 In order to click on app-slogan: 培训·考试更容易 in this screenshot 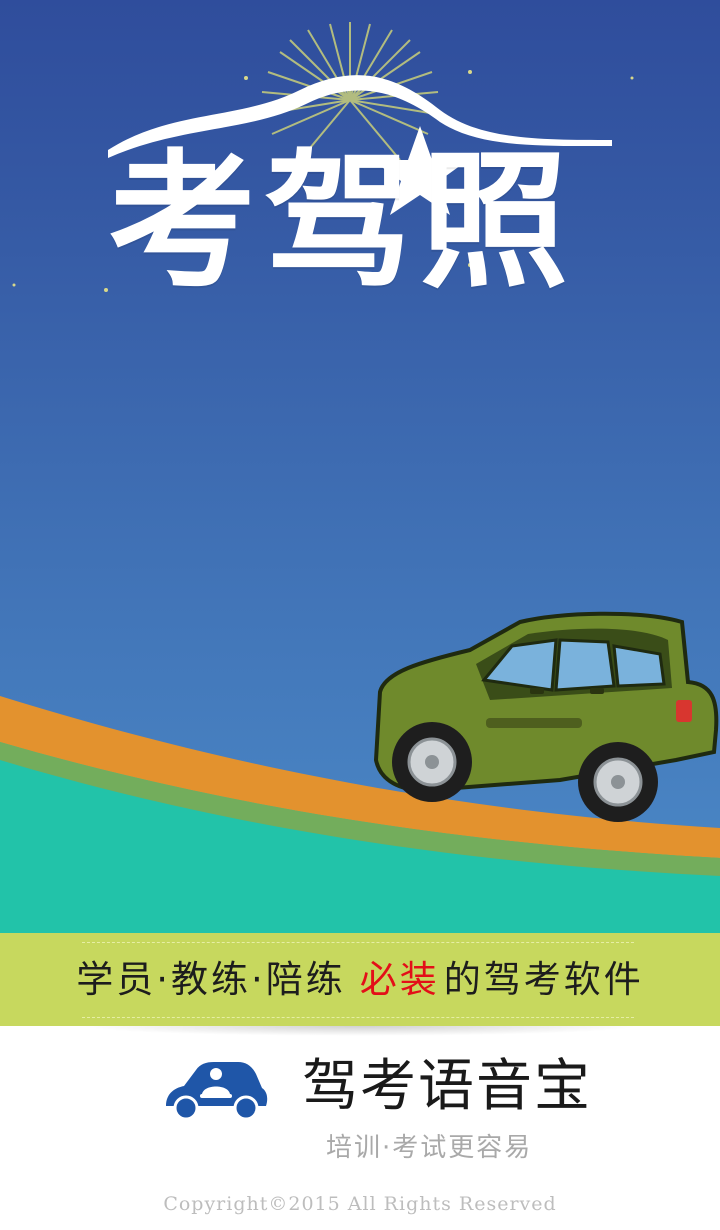, I will do `click(429, 1148)`.